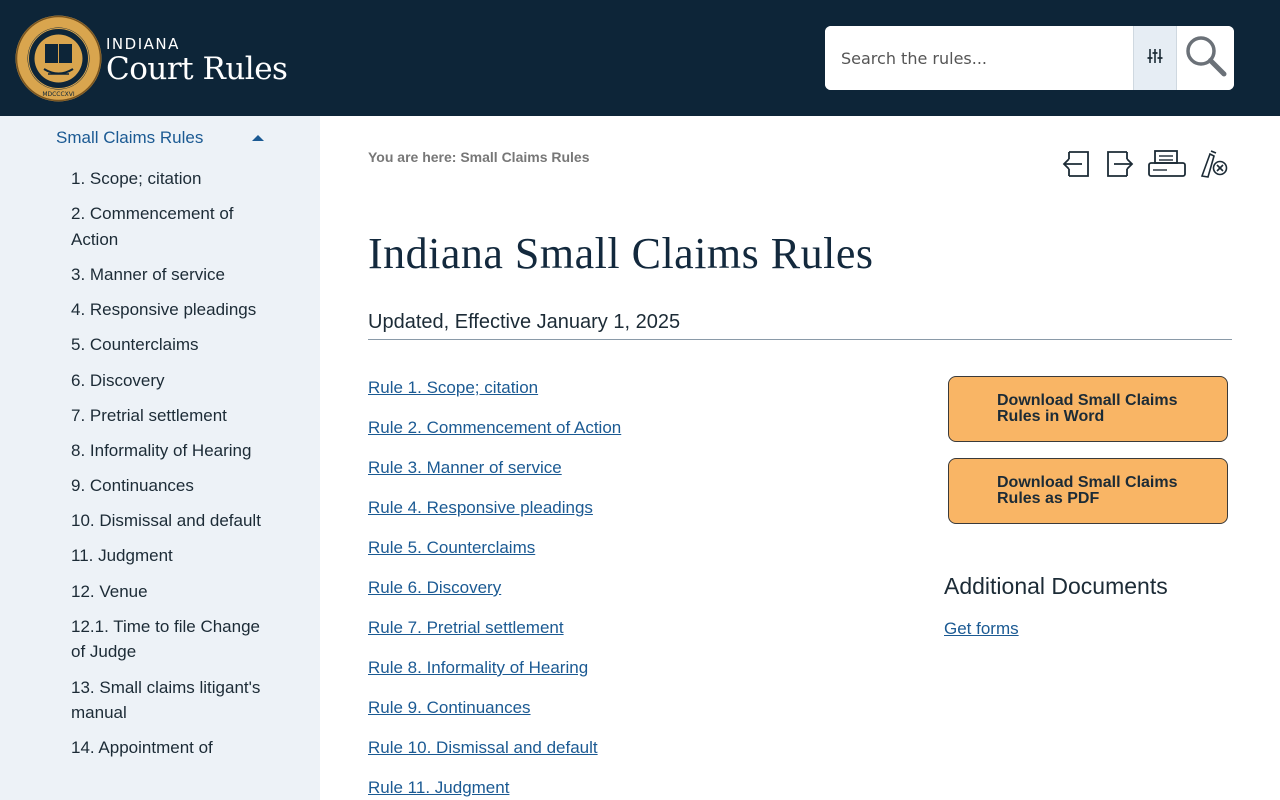 The image size is (1280, 800). Describe the element at coordinates (434, 587) in the screenshot. I see `rule-link: Rule 6. Discovery` at that location.